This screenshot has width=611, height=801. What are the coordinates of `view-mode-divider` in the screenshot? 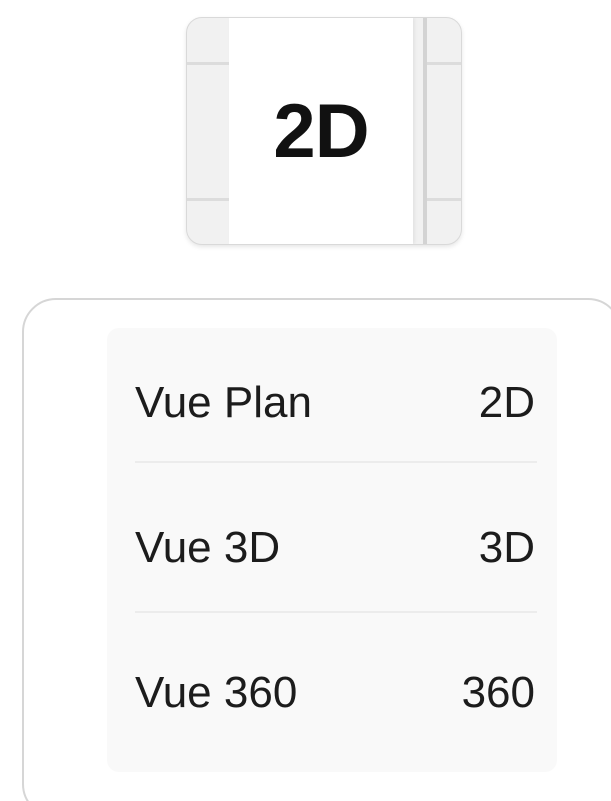 It's located at (425, 131).